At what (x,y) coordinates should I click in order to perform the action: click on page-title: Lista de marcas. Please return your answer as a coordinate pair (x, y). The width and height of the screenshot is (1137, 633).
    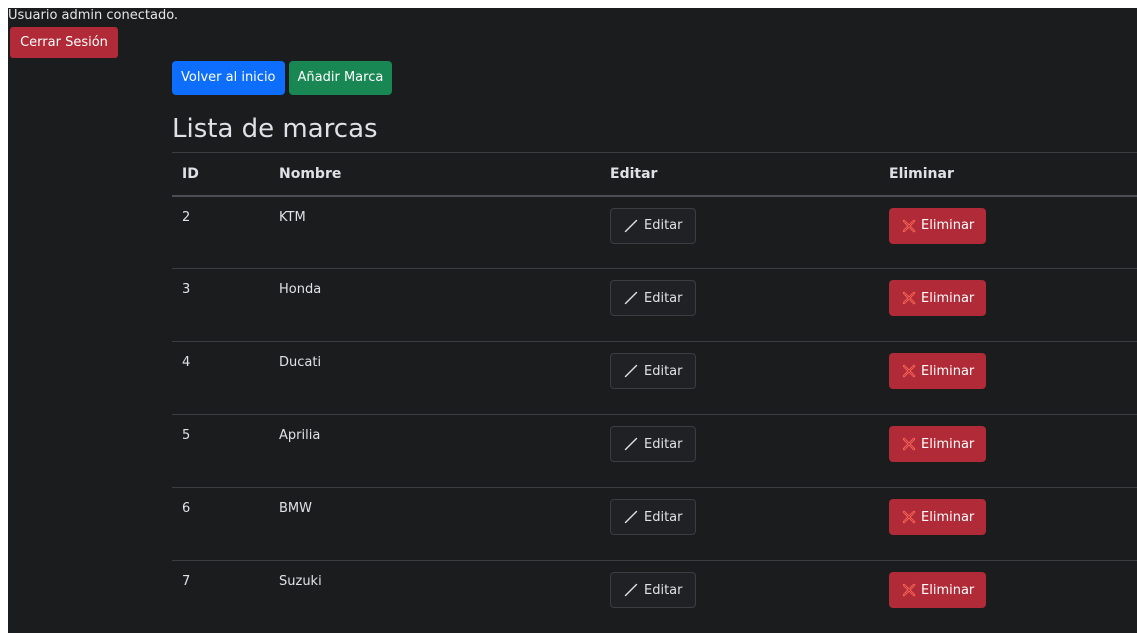
    Looking at the image, I should click on (275, 129).